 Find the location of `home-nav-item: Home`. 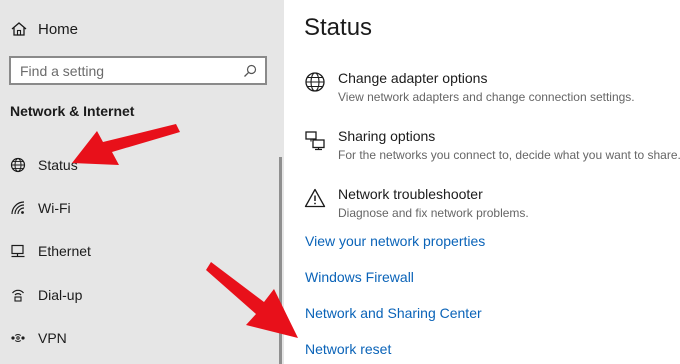

home-nav-item: Home is located at coordinates (44, 29).